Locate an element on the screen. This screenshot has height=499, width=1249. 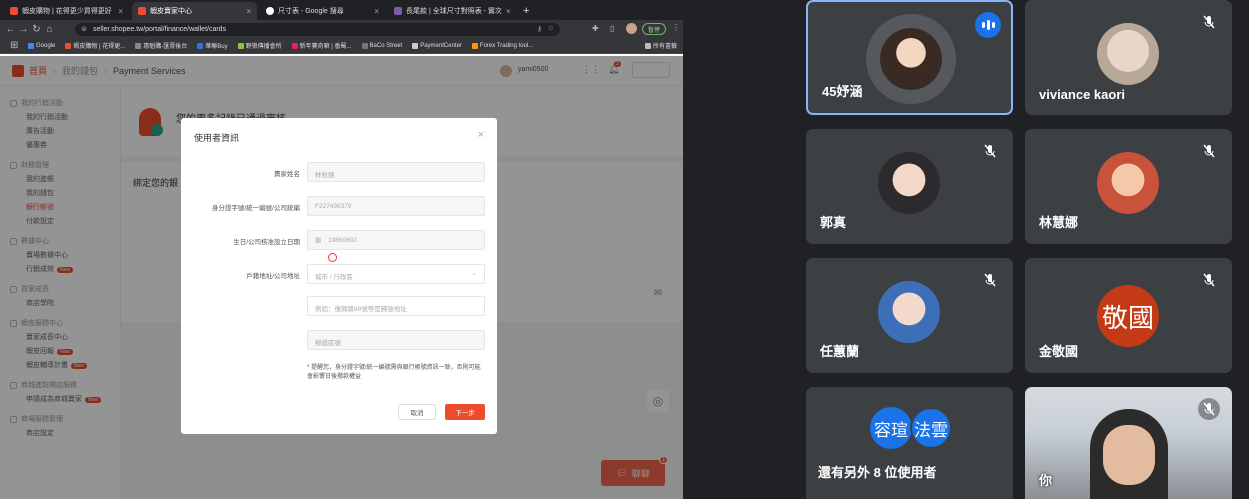
bookmark-item: Google is located at coordinates (41, 45).